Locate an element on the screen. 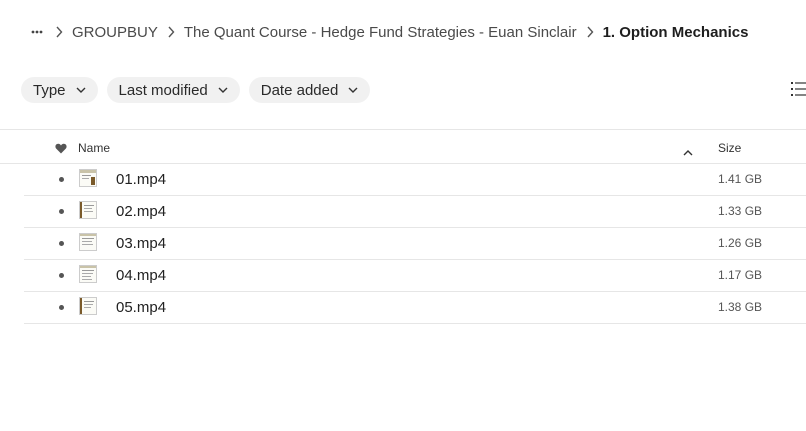 The image size is (806, 431). filter-date-added-button: Date added is located at coordinates (309, 90).